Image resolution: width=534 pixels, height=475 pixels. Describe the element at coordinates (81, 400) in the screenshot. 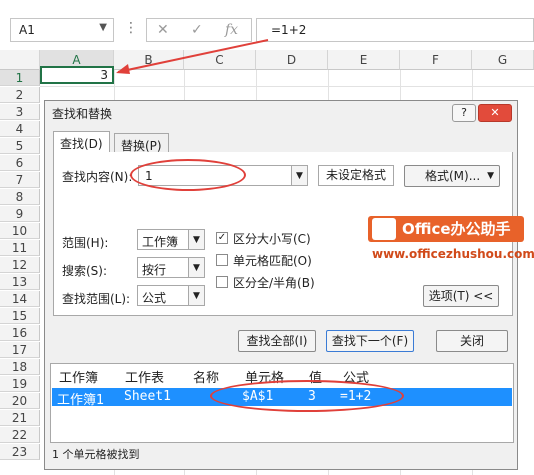

I see `result-workbook: 工作簿1` at that location.